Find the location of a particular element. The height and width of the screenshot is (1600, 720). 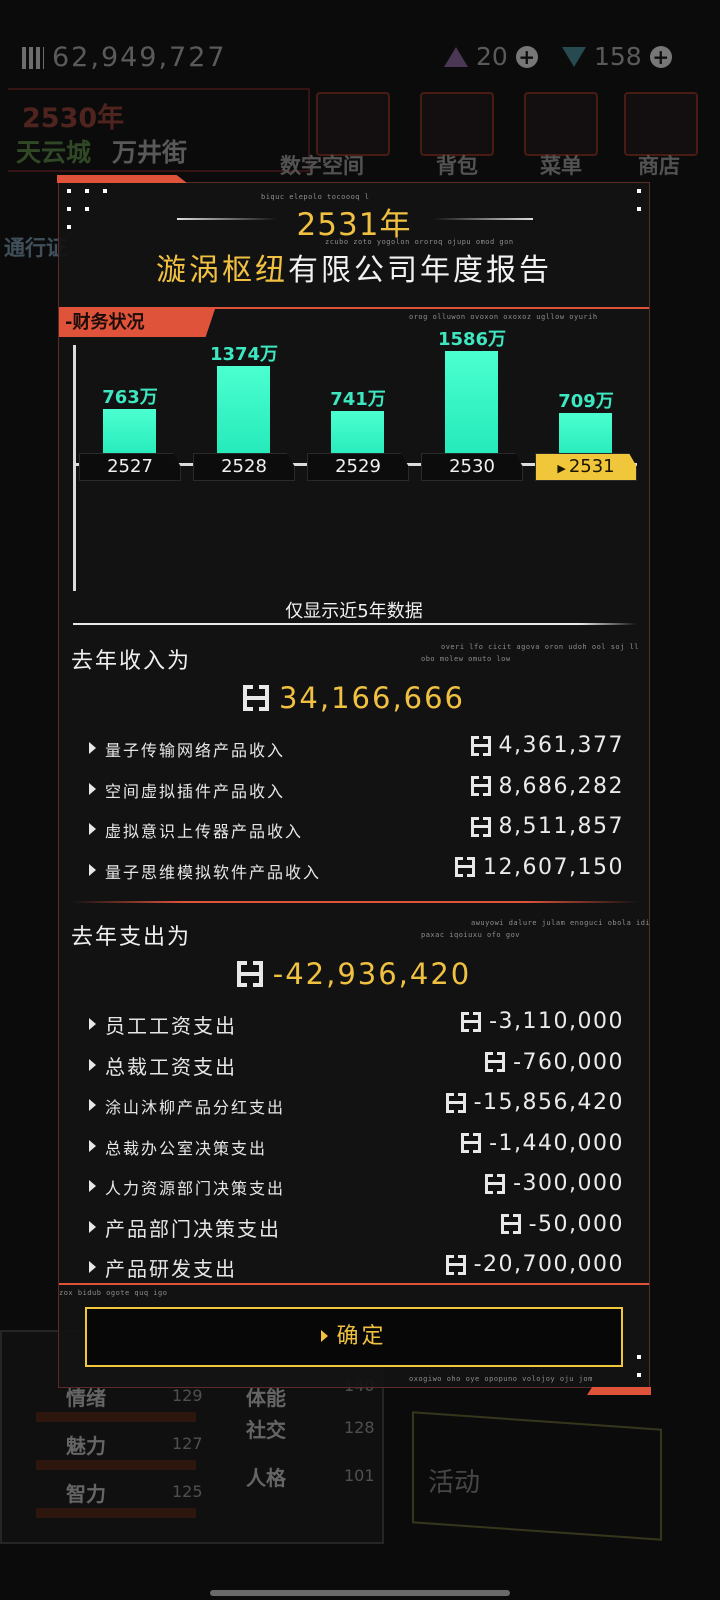

report-row: 量子传输网络产品收入 4,361,377 is located at coordinates (356, 749).